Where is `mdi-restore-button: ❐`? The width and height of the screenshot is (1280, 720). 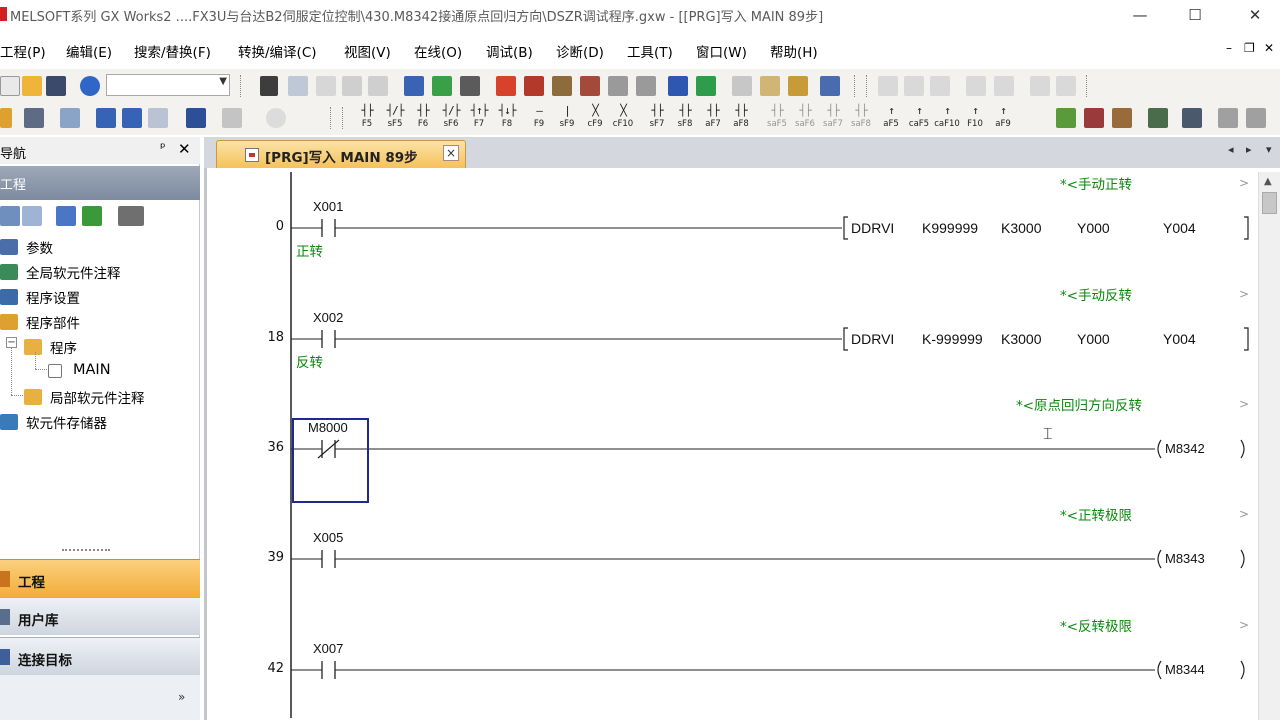
mdi-restore-button: ❐ is located at coordinates (1249, 48).